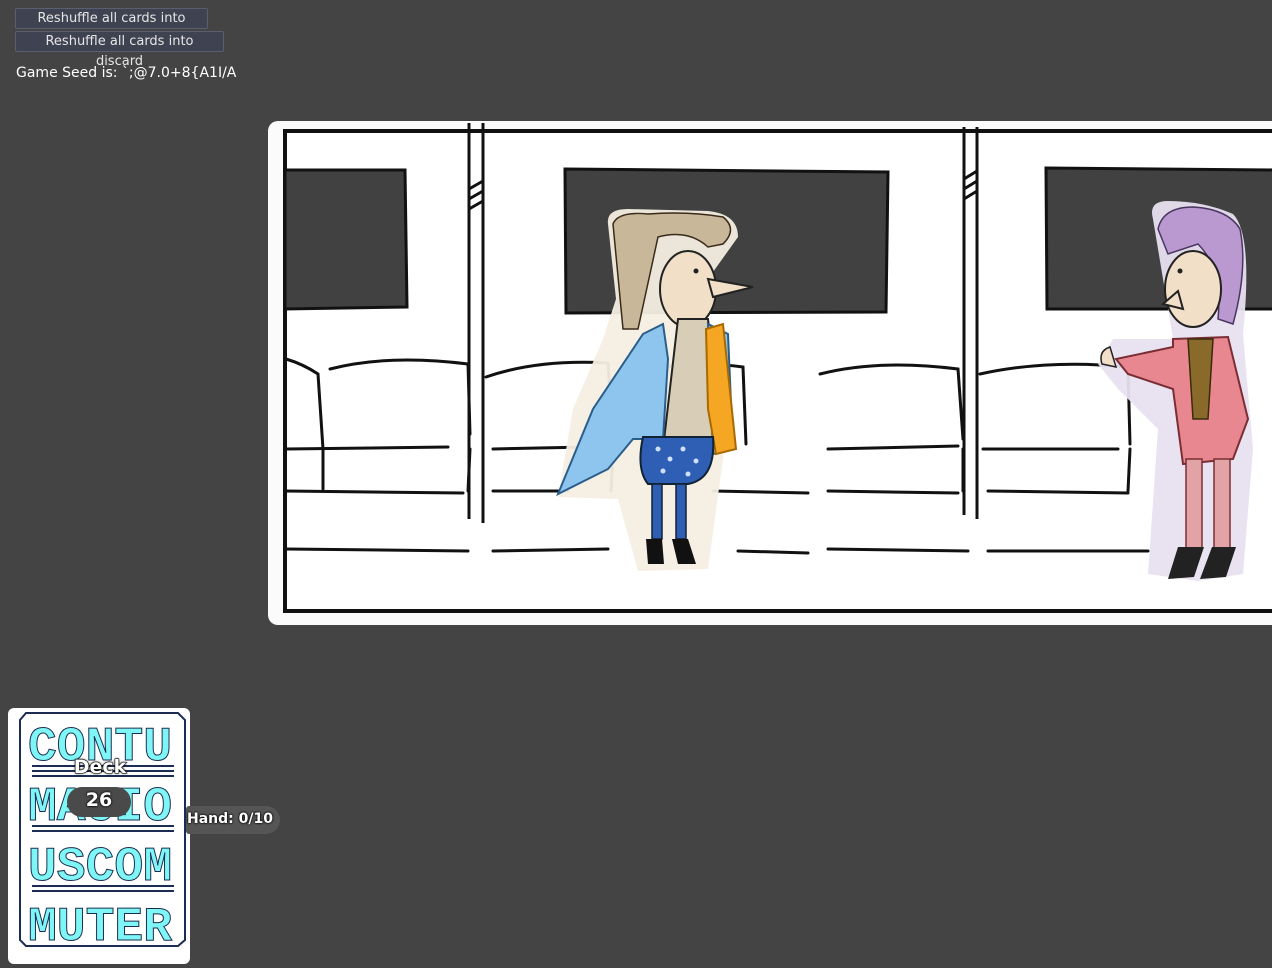  Describe the element at coordinates (100, 928) in the screenshot. I see `card-back-line-4: MUTER` at that location.